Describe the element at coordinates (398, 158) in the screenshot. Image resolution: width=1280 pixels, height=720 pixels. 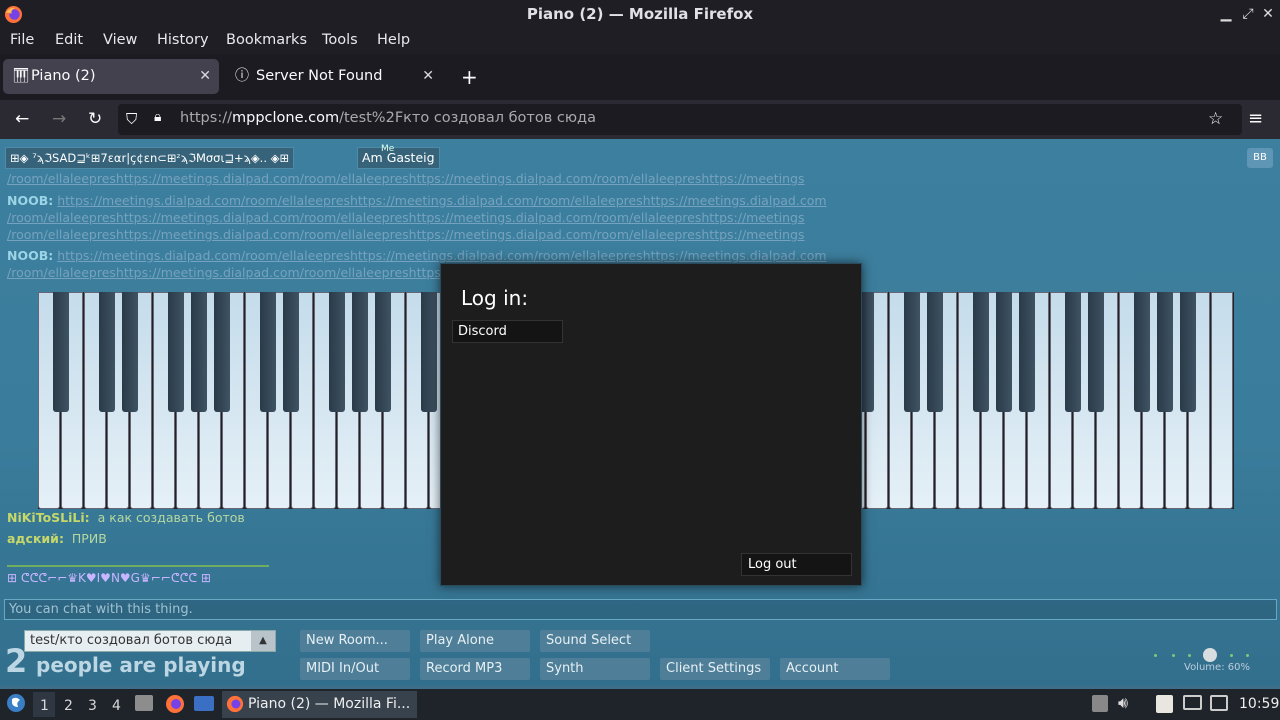
I see `participant-badge: Am Gasteig` at that location.